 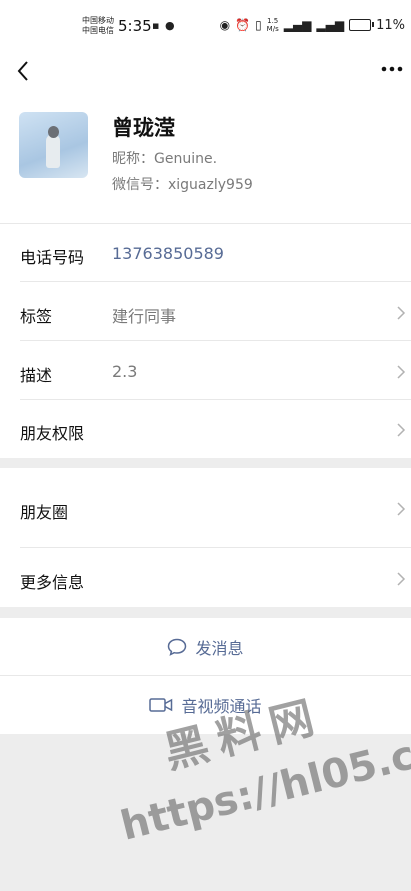 I want to click on moments-row: 朋友圈, so click(x=205, y=508).